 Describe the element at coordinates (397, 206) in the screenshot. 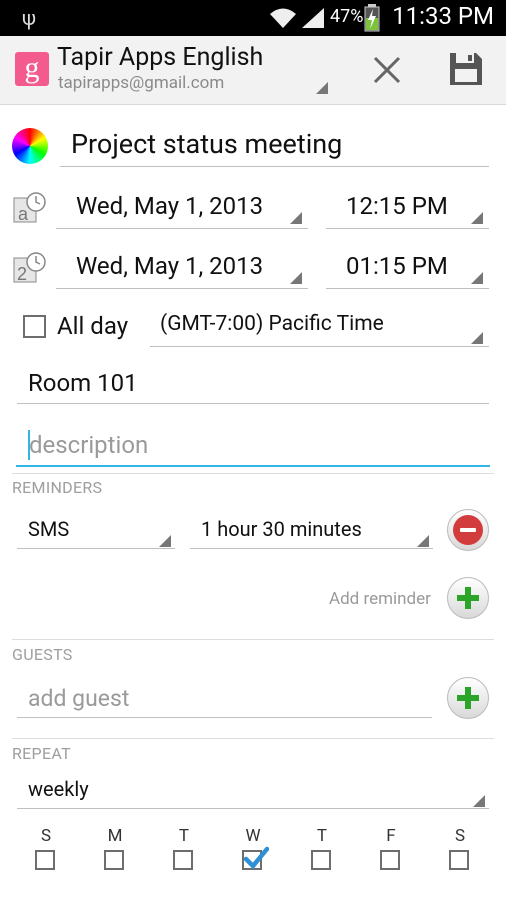

I see `start-time: 12:15 PM` at that location.